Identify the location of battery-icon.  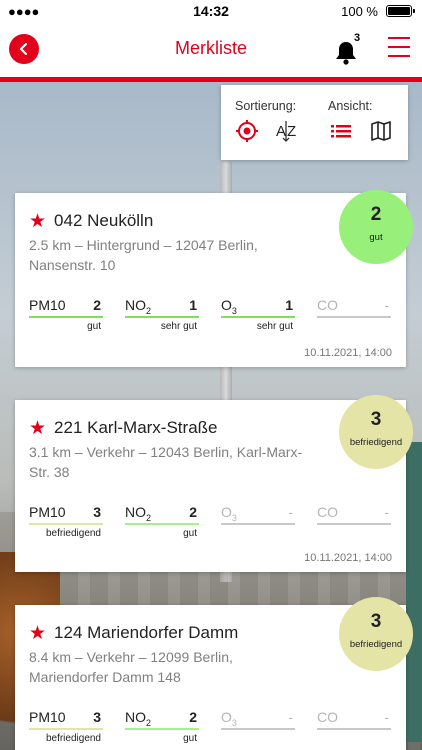
(400, 11).